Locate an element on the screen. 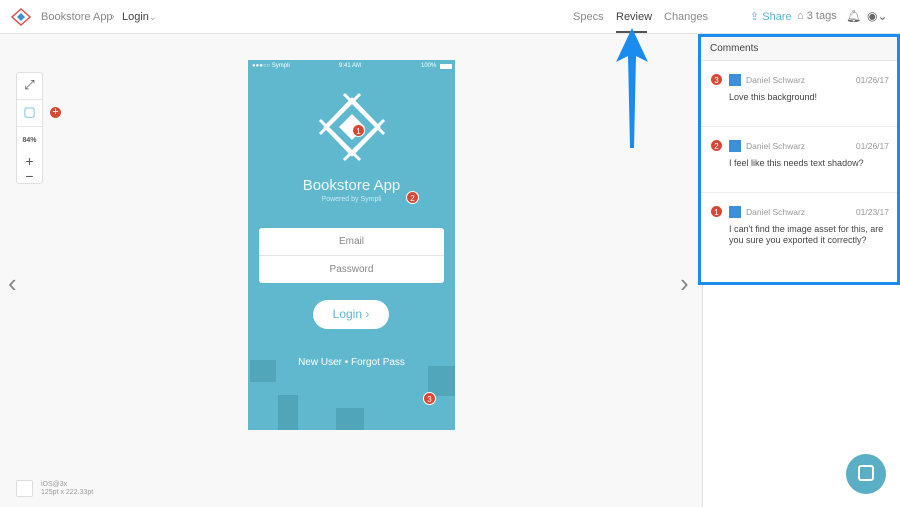 The image size is (900, 507). comment-text: I feel like this needs text shadow? is located at coordinates (796, 163).